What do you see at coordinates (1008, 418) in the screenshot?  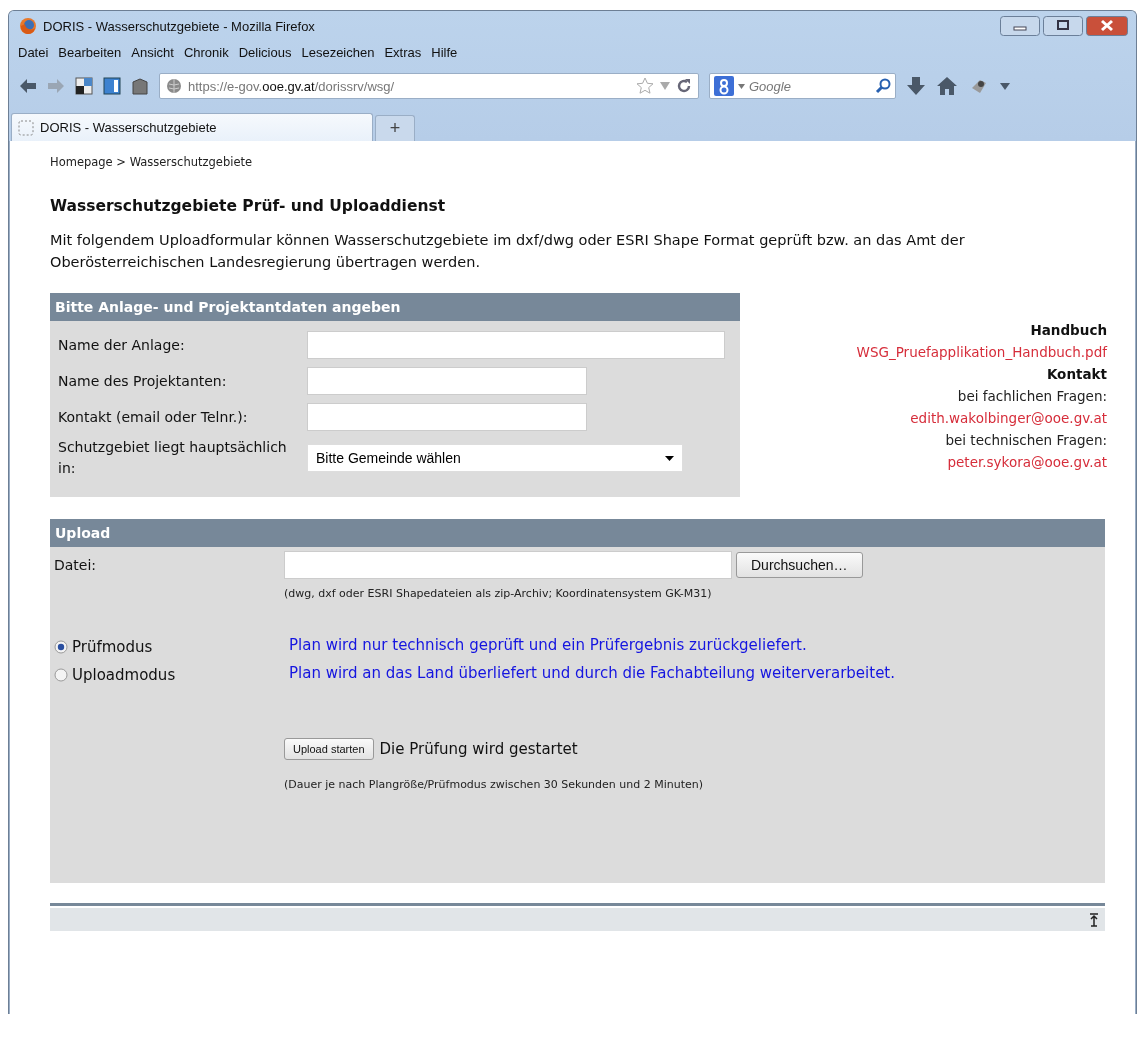 I see `link: edith.wakolbinger@ooe.gv.at` at bounding box center [1008, 418].